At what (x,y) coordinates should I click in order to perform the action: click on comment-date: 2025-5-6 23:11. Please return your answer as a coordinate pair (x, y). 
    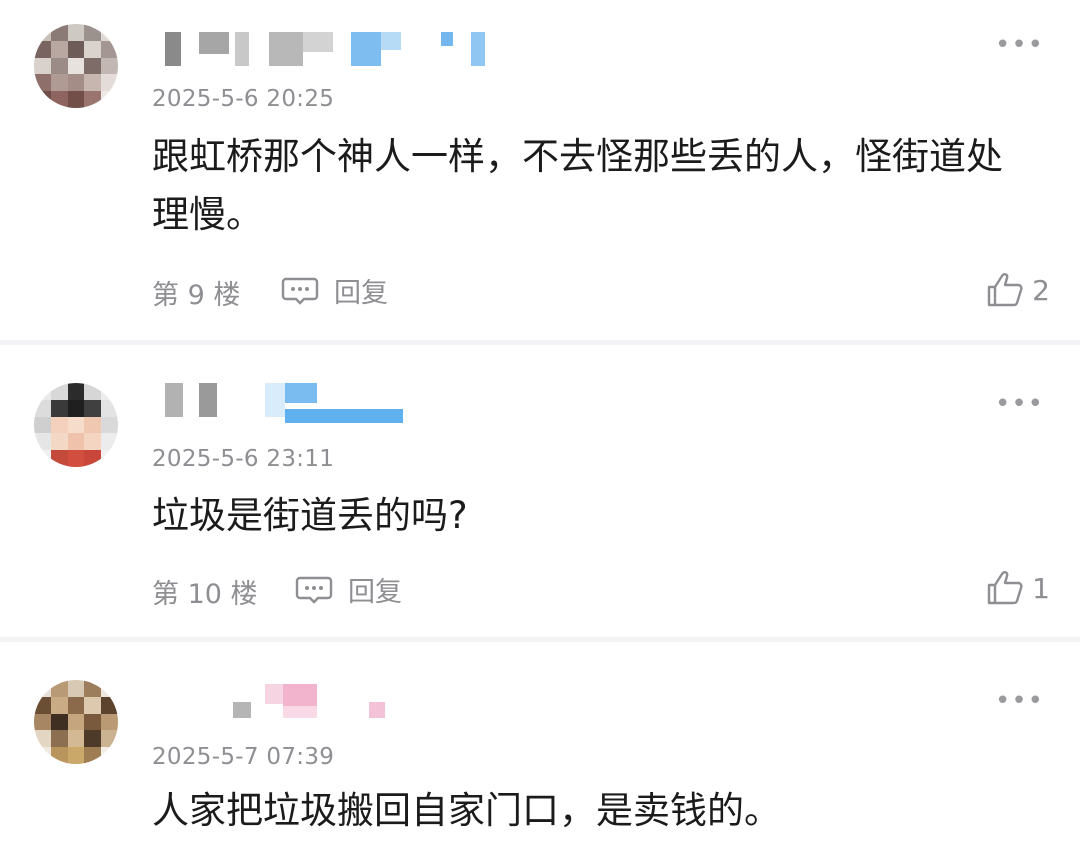
    Looking at the image, I should click on (243, 459).